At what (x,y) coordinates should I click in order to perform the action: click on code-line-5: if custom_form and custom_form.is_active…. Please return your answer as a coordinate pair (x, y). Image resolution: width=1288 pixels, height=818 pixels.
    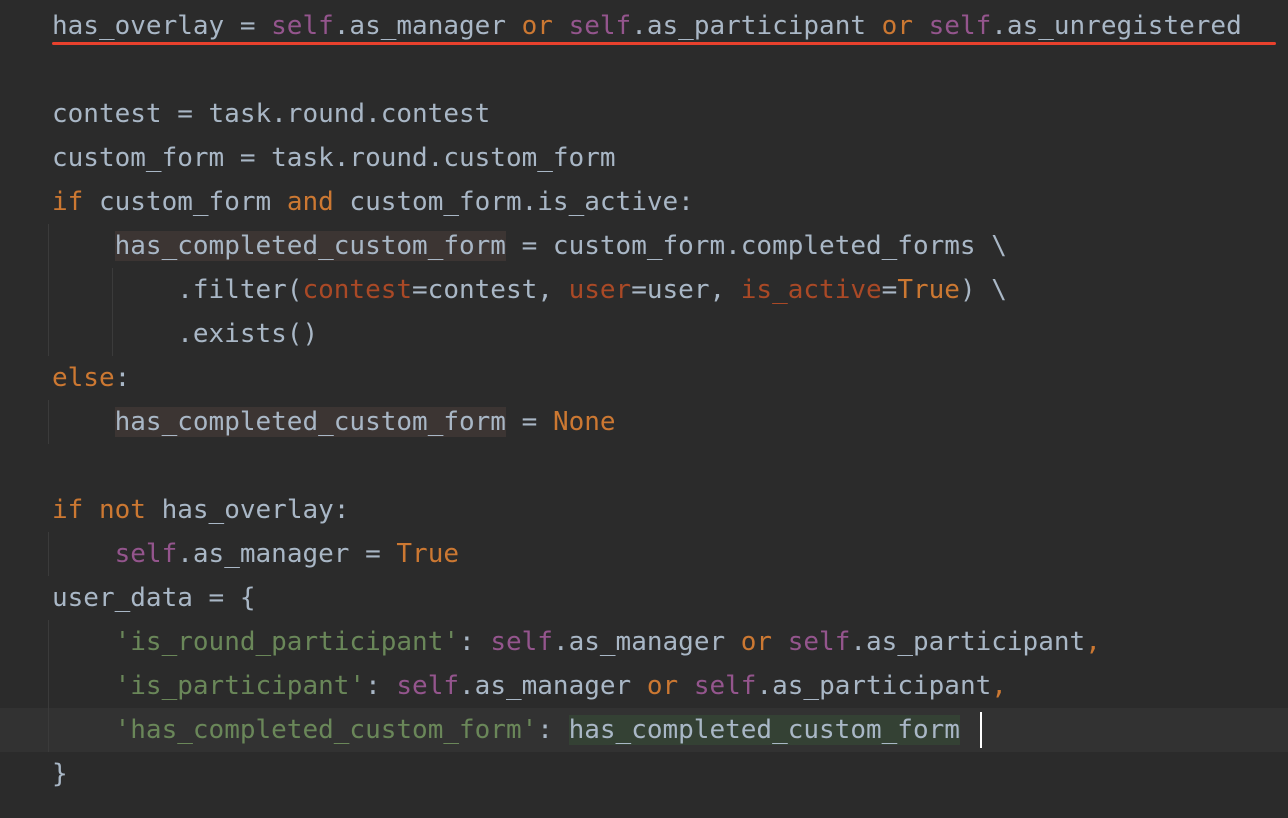
    Looking at the image, I should click on (373, 202).